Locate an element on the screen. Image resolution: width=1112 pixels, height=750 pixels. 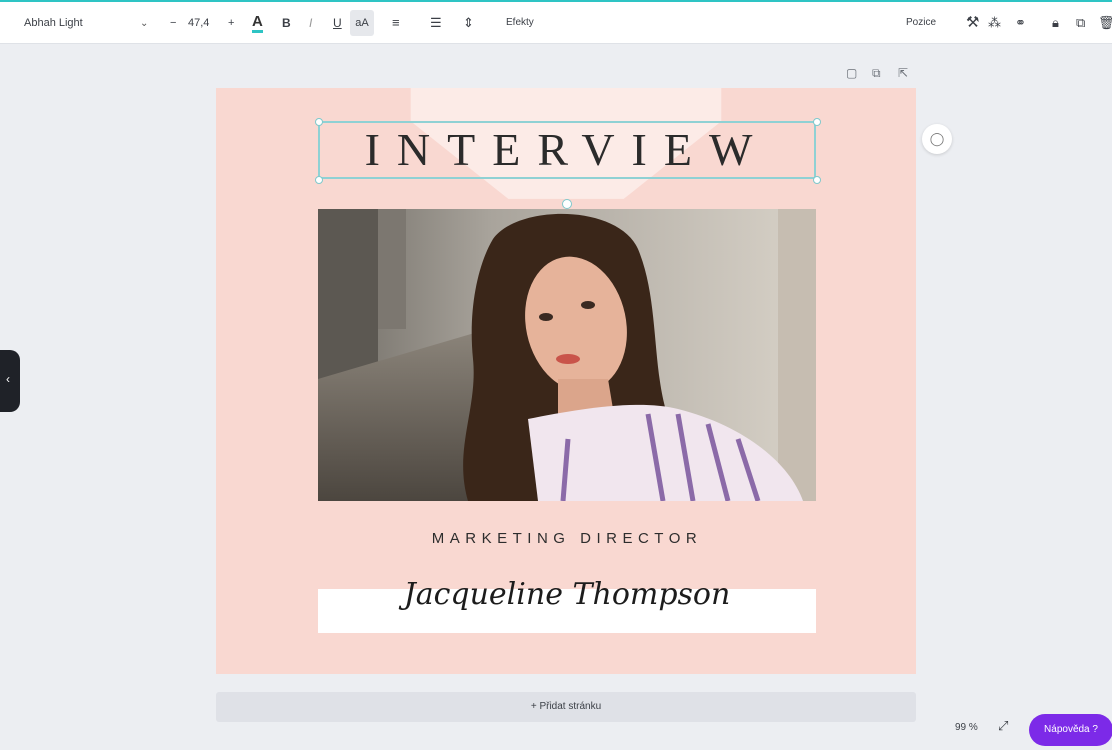
add-comment-button: ◯ is located at coordinates (937, 139).